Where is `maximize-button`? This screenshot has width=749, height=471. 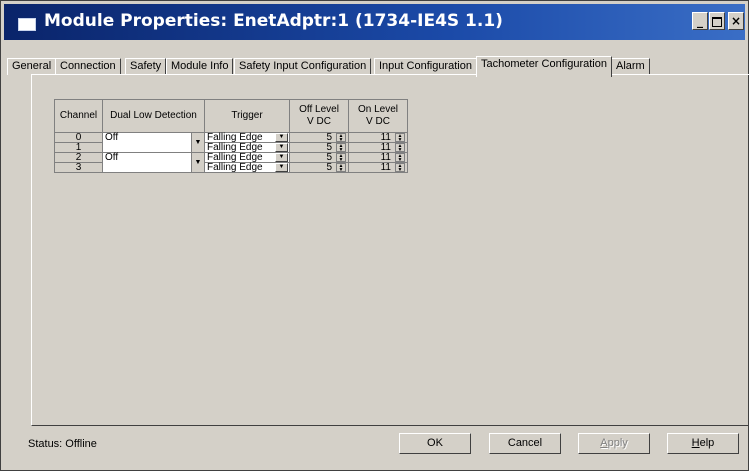
maximize-button is located at coordinates (717, 21).